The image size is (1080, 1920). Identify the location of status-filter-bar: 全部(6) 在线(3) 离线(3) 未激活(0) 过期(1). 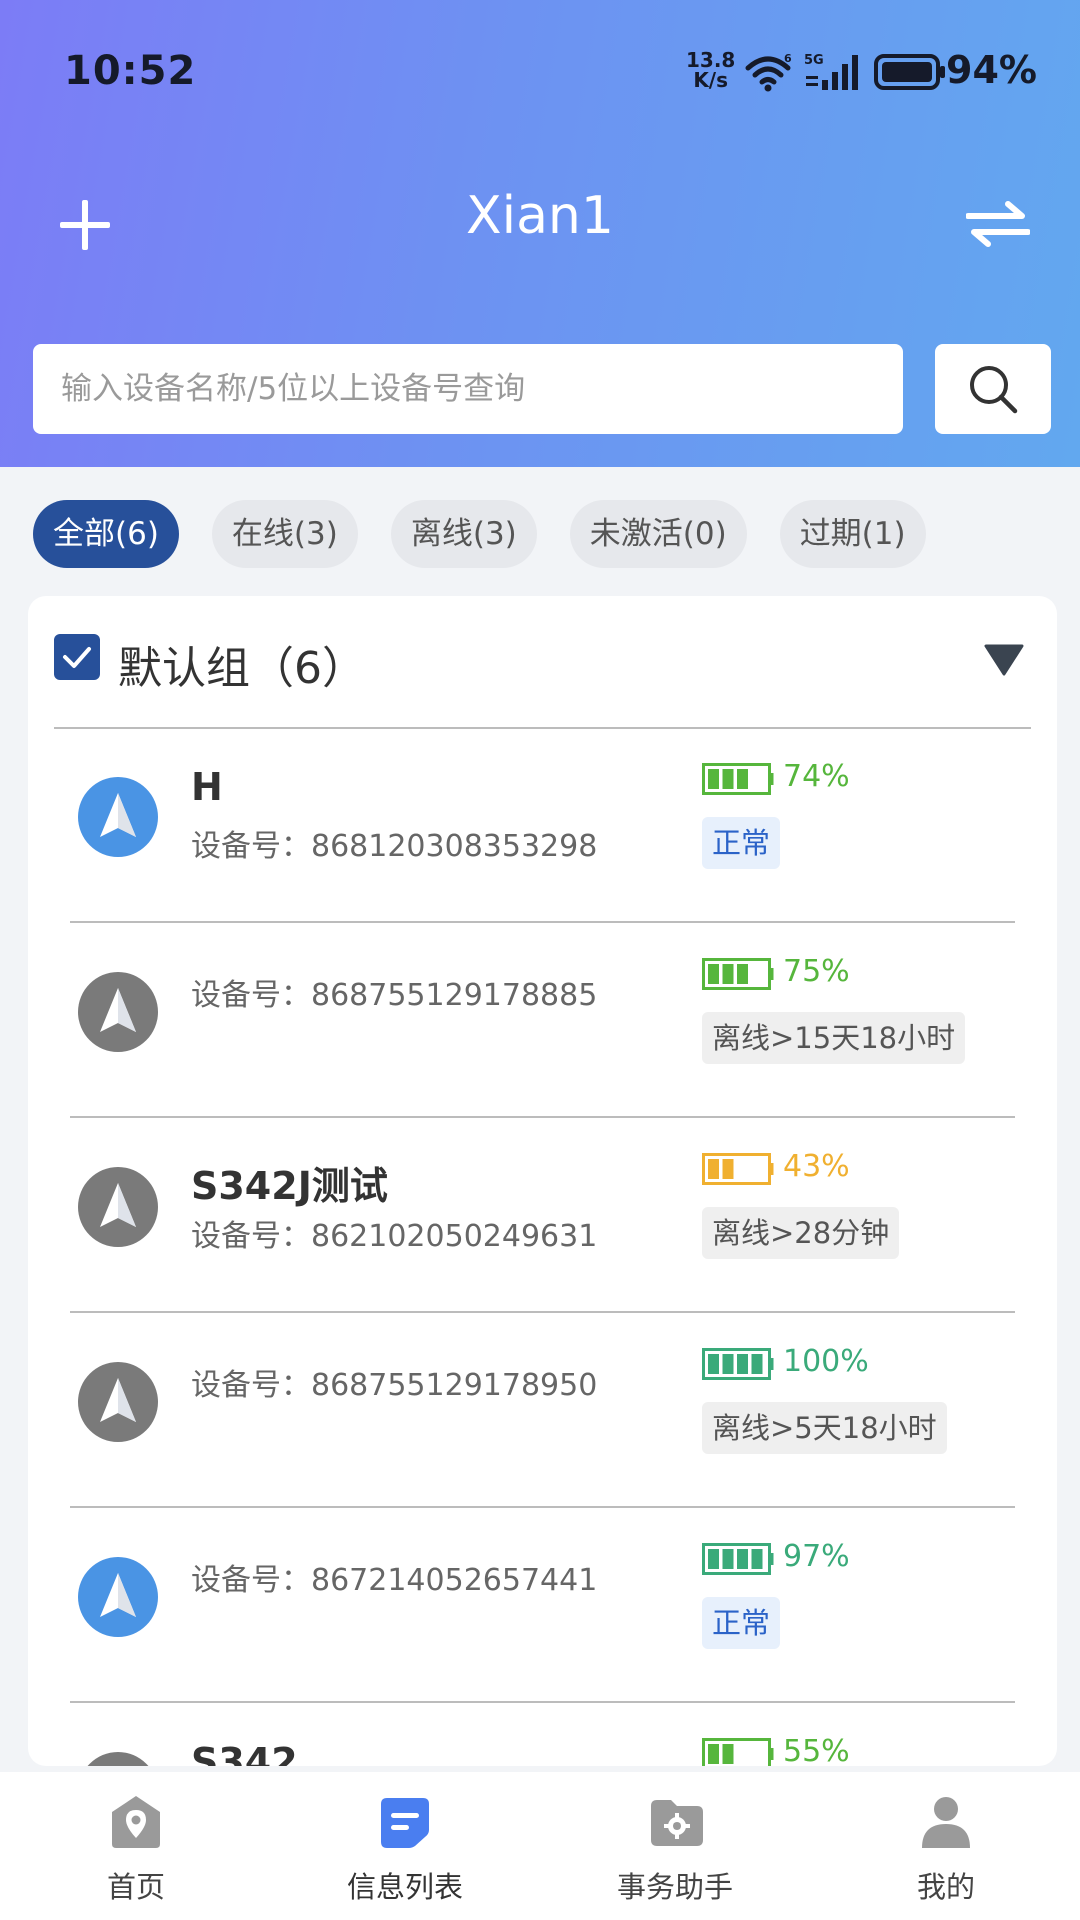
(496, 534).